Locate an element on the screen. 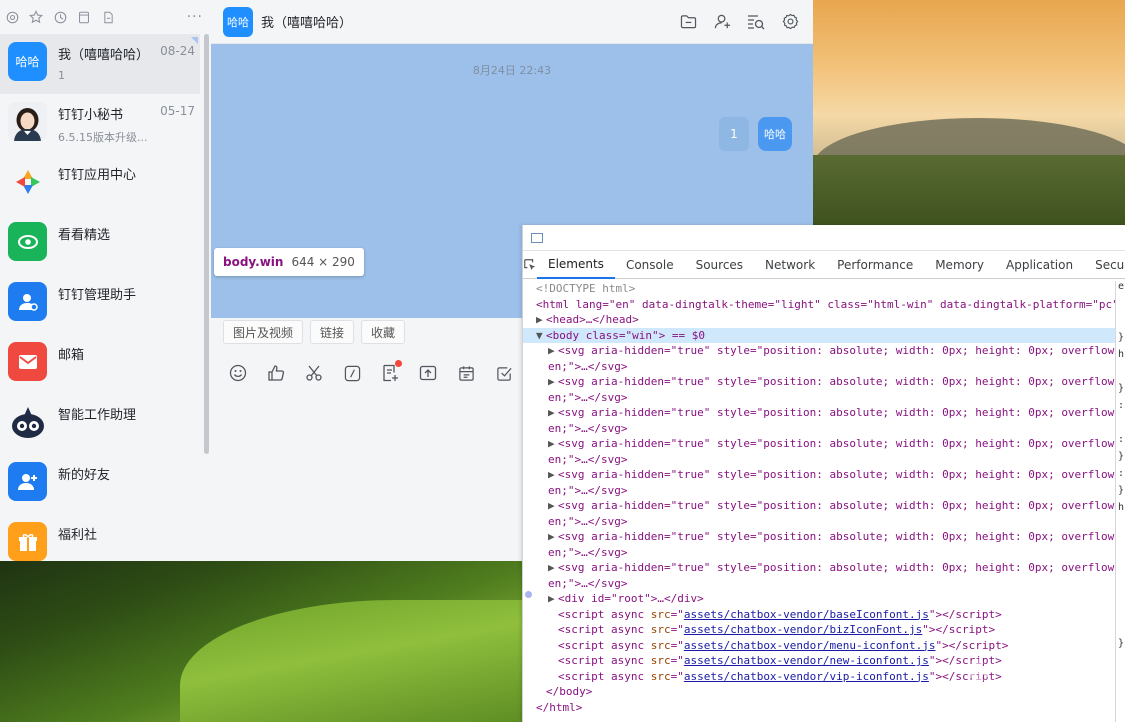 Image resolution: width=1125 pixels, height=722 pixels. chat-header: 哈哈 我（嘻嘻哈哈） is located at coordinates (512, 22).